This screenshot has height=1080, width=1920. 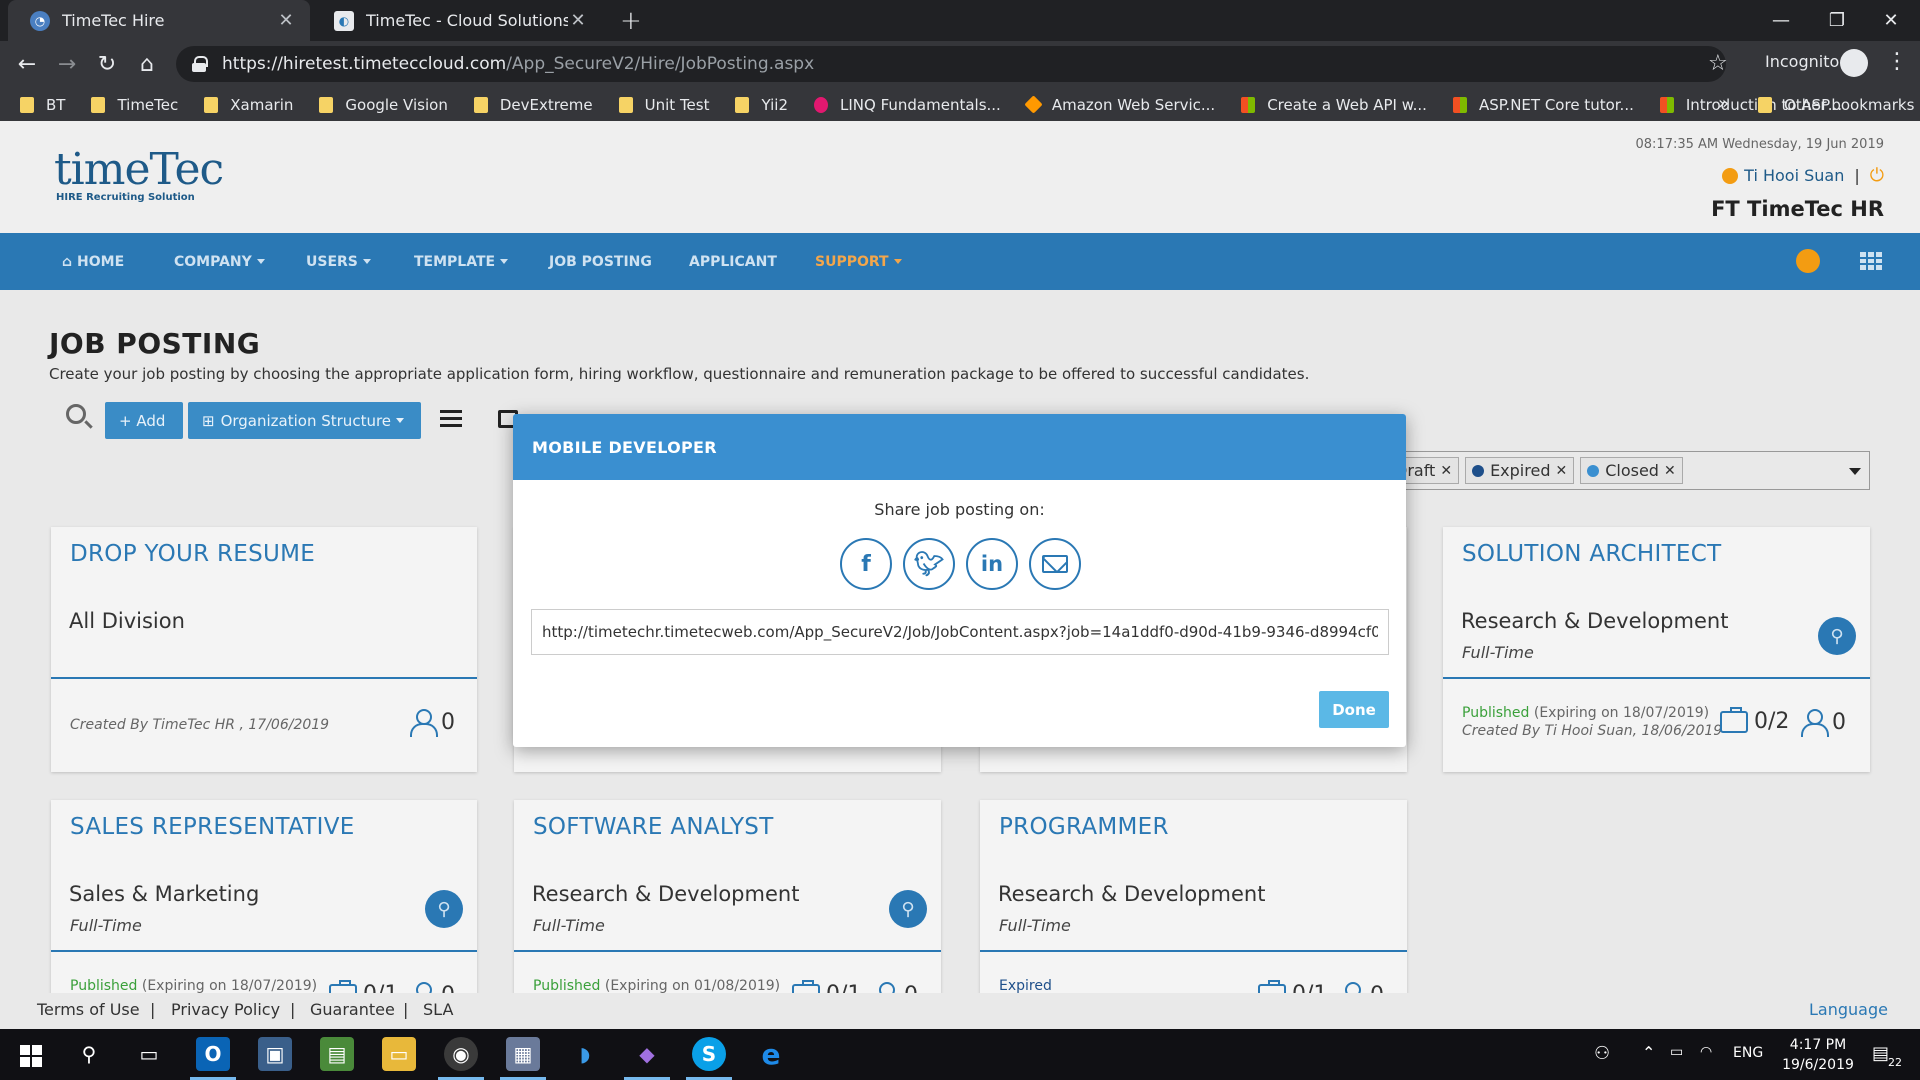 What do you see at coordinates (1676, 1052) in the screenshot?
I see `battery-icon: ▭` at bounding box center [1676, 1052].